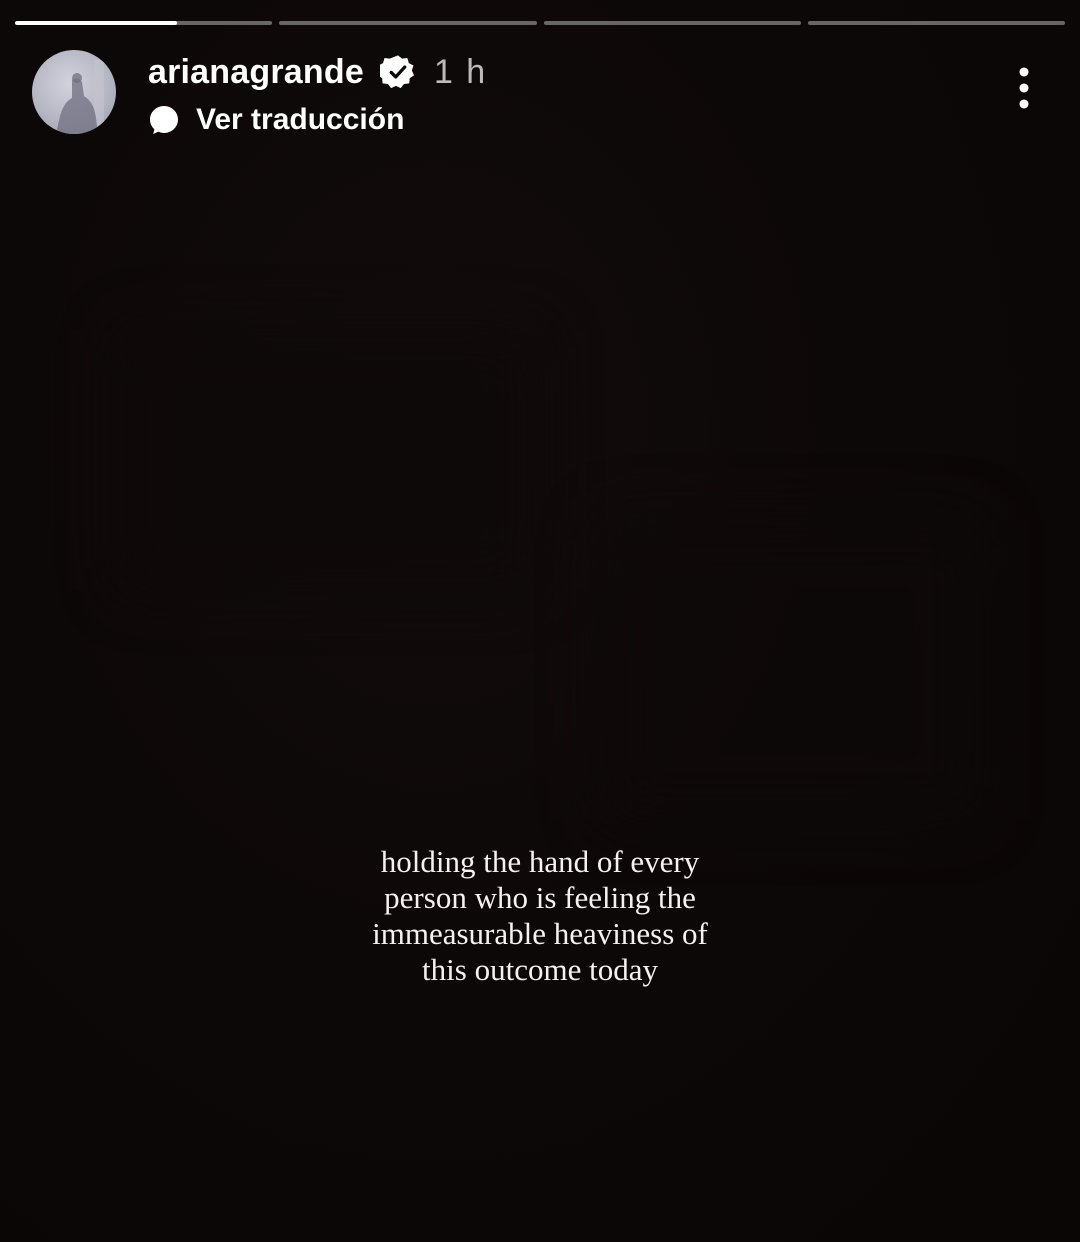 The height and width of the screenshot is (1242, 1080). I want to click on speech-bubble-icon, so click(164, 120).